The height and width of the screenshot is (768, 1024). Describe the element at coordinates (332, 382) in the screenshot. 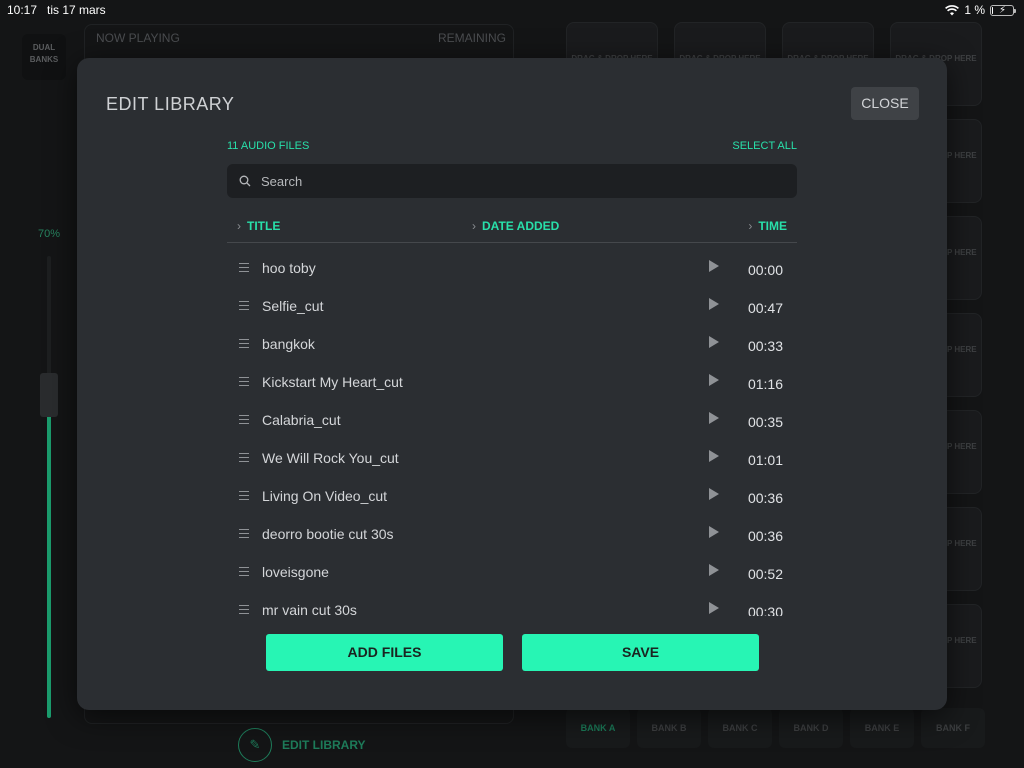

I see `file-title: Kickstart My Heart_cut` at that location.